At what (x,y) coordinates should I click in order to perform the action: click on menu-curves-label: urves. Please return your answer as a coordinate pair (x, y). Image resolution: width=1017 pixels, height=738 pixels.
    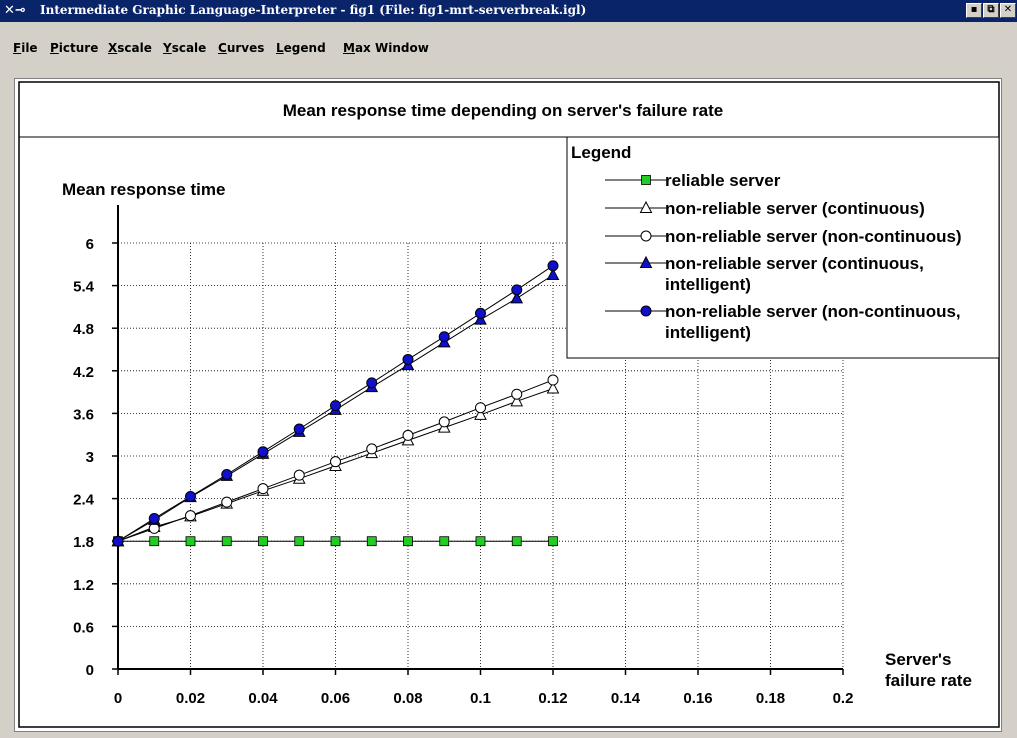
    Looking at the image, I should click on (245, 48).